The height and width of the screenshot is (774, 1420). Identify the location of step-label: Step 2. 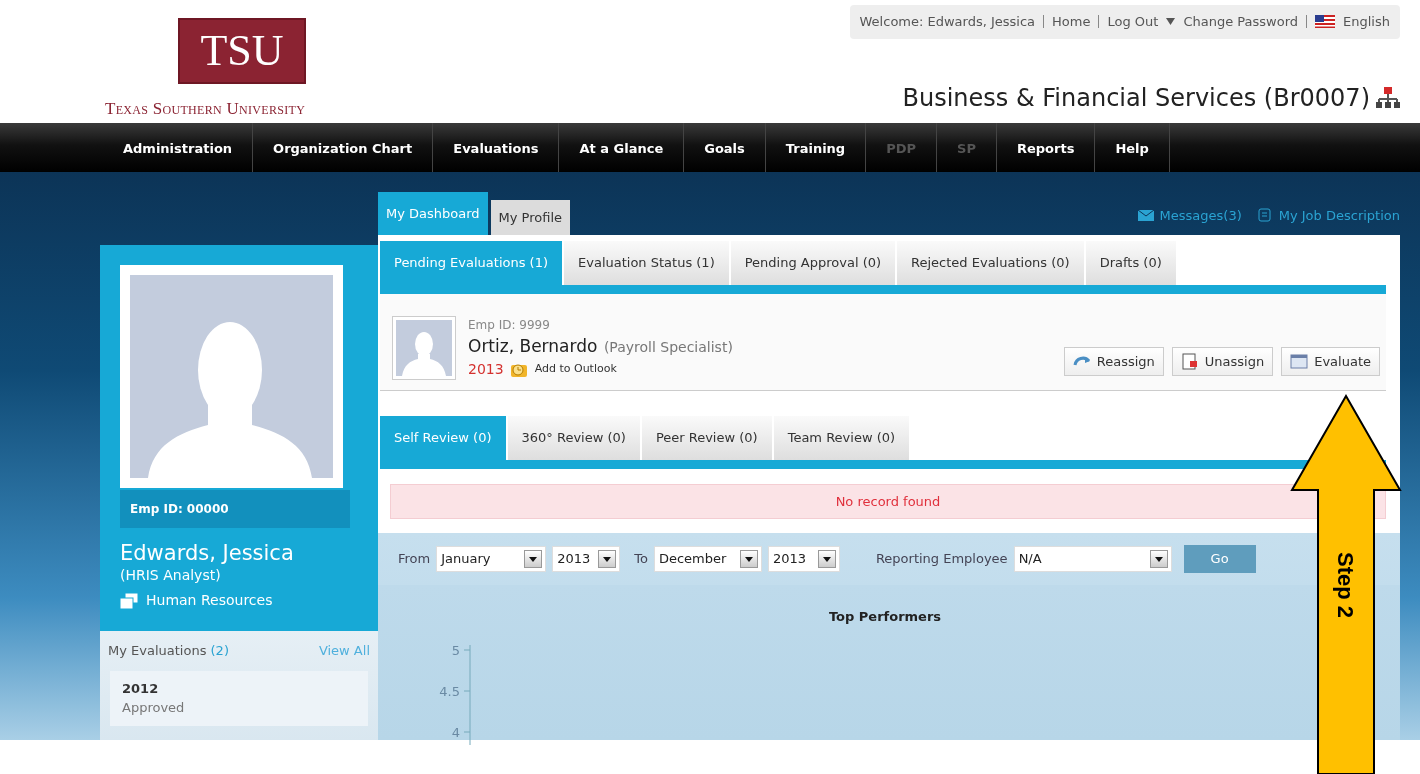
(1345, 585).